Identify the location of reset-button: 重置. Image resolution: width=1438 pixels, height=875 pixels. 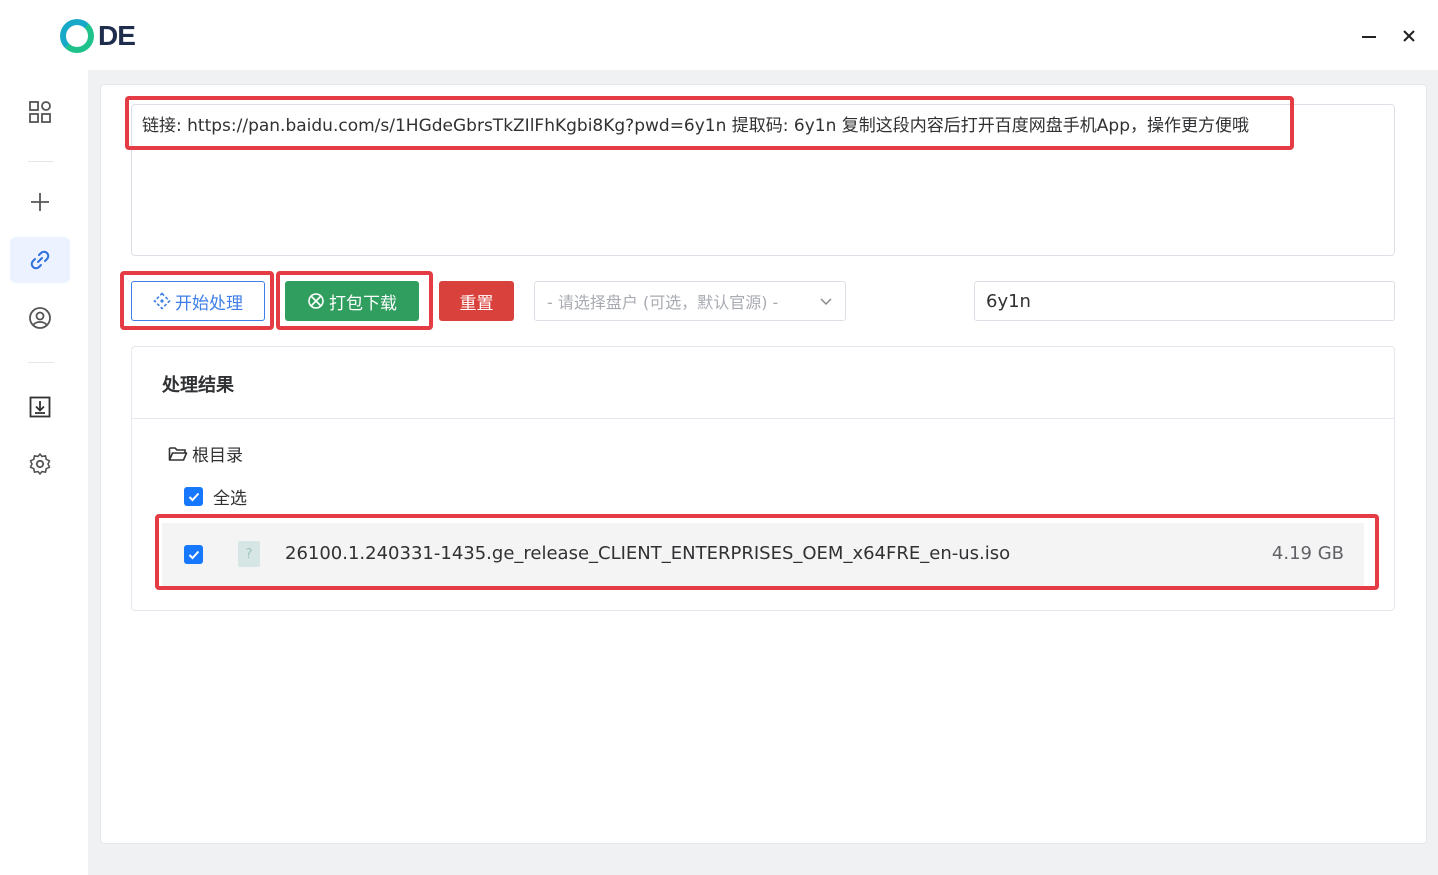
(476, 301).